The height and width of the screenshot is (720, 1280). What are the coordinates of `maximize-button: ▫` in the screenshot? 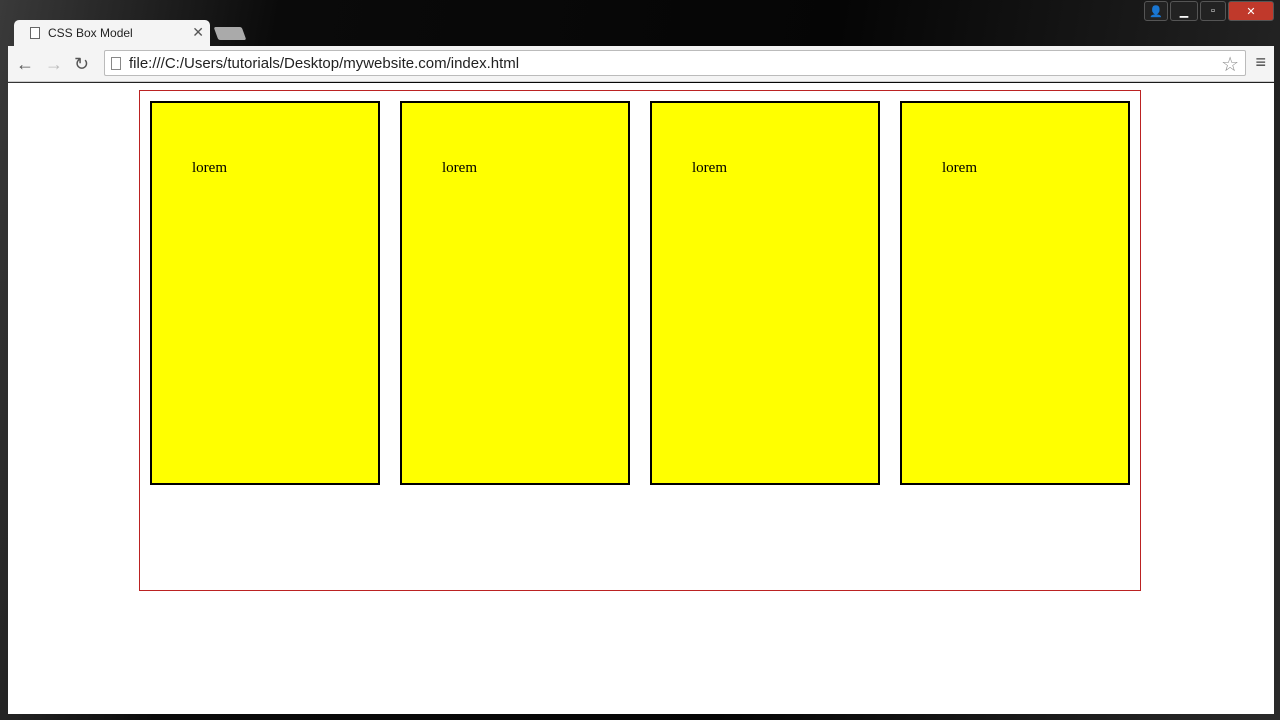 It's located at (1213, 11).